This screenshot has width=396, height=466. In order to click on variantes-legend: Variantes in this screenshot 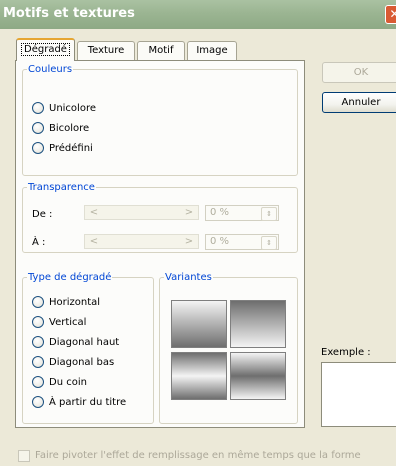, I will do `click(188, 277)`.